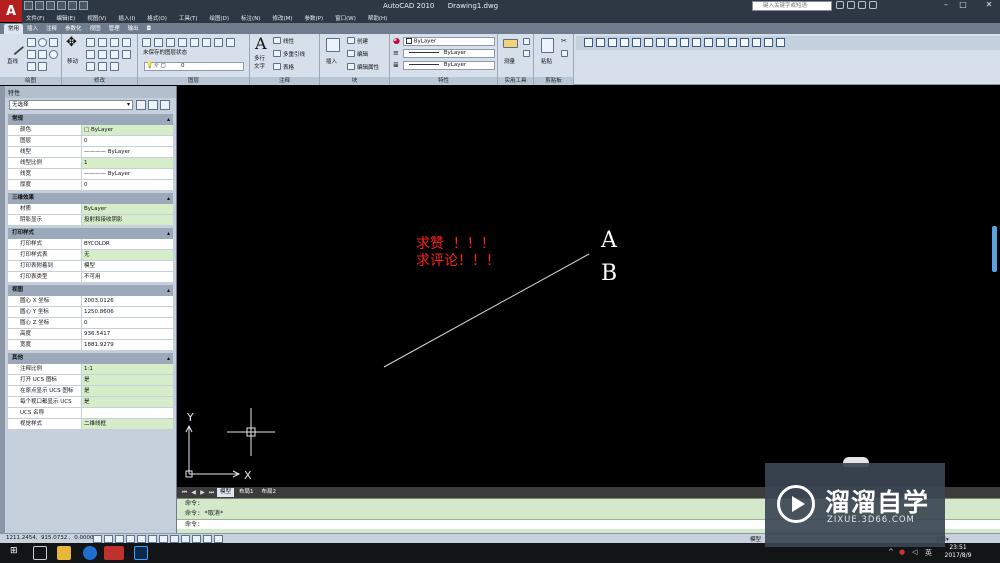 Image resolution: width=1000 pixels, height=563 pixels. I want to click on trim-icon, so click(102, 42).